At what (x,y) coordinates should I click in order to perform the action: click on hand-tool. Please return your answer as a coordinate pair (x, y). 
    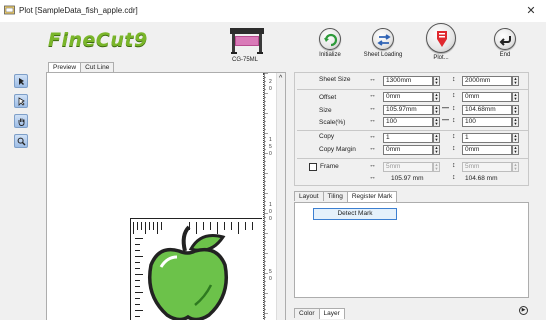
    Looking at the image, I should click on (21, 121).